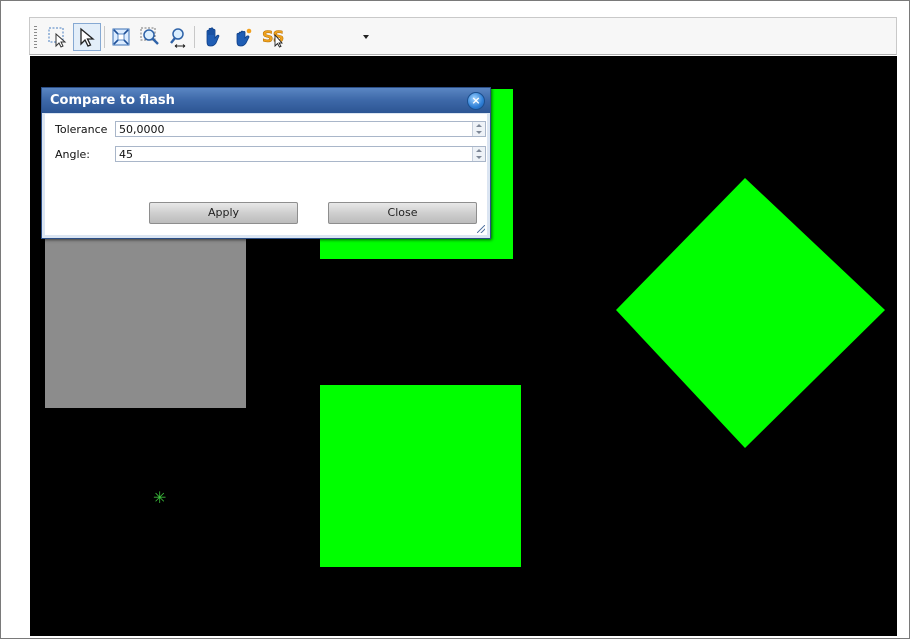 This screenshot has width=910, height=639. Describe the element at coordinates (112, 100) in the screenshot. I see `dialog-title: Compare to flash` at that location.